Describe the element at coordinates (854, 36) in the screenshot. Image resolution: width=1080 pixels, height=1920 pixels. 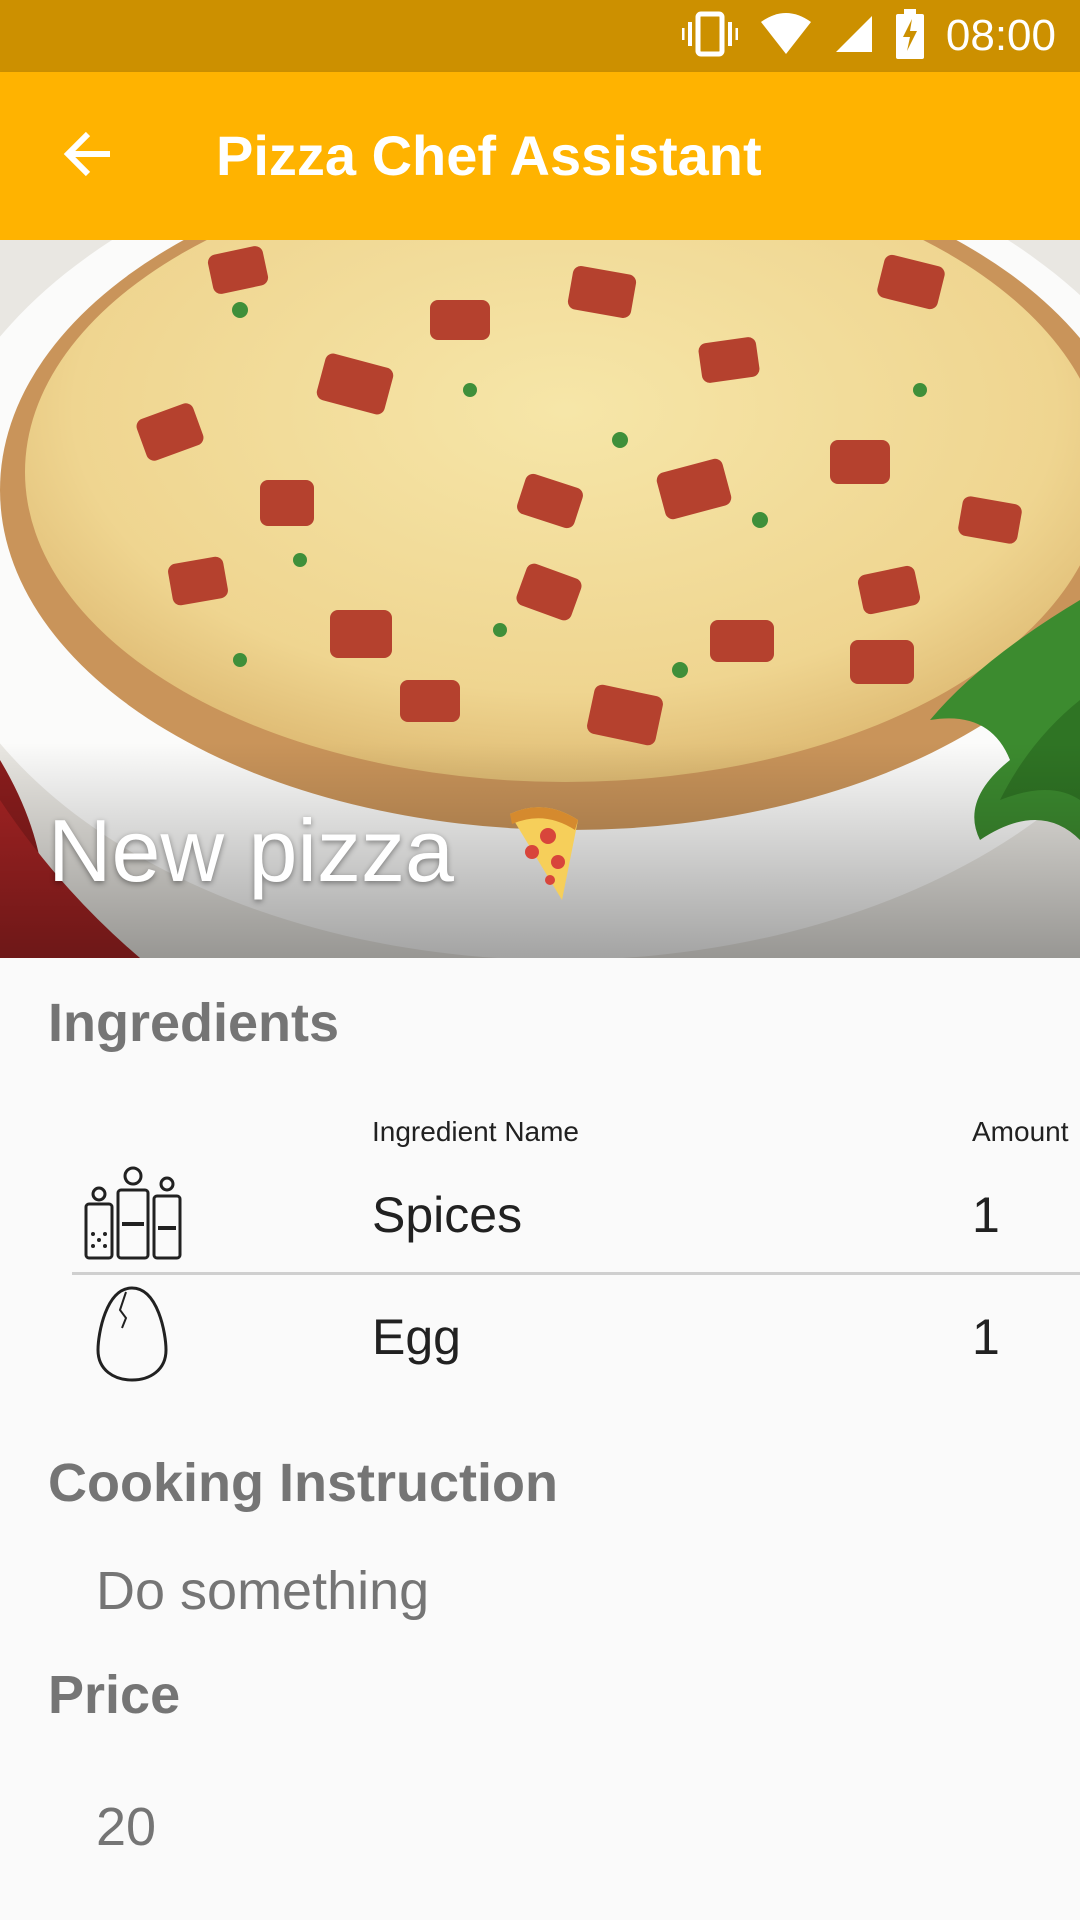
I see `cellular-signal-icon` at that location.